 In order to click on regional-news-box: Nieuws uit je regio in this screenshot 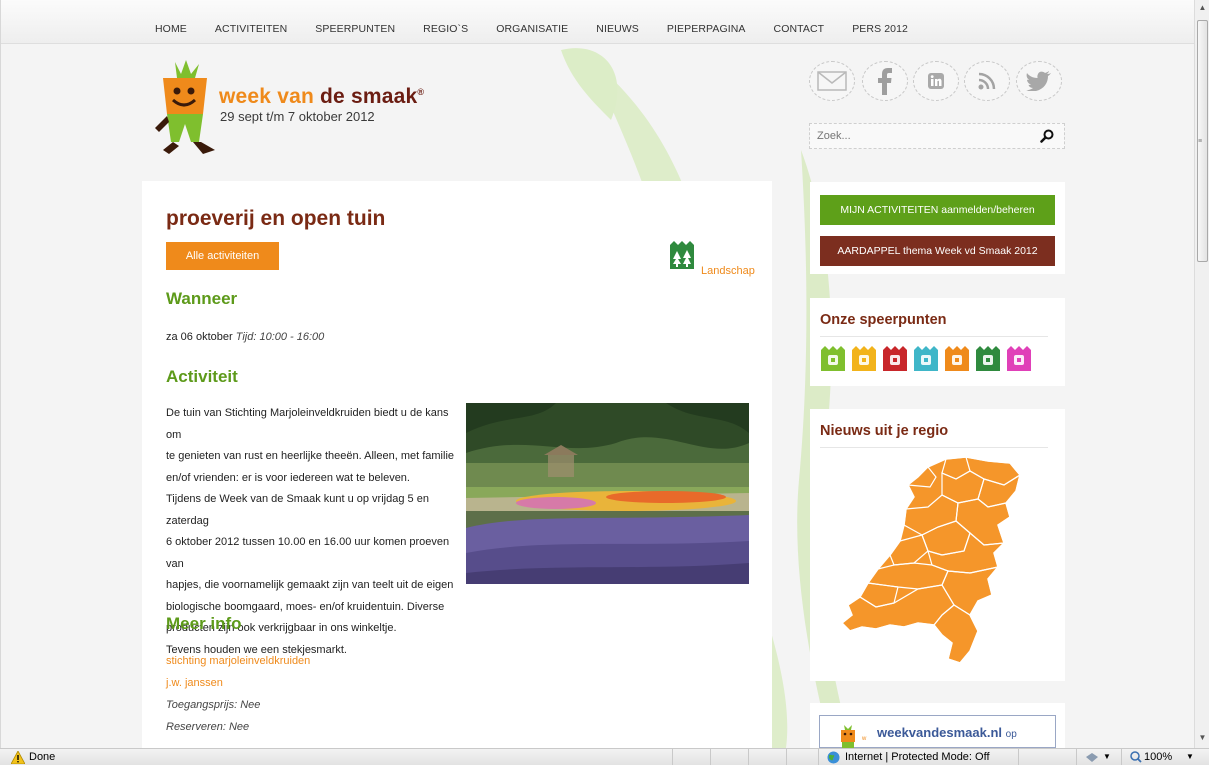, I will do `click(937, 545)`.